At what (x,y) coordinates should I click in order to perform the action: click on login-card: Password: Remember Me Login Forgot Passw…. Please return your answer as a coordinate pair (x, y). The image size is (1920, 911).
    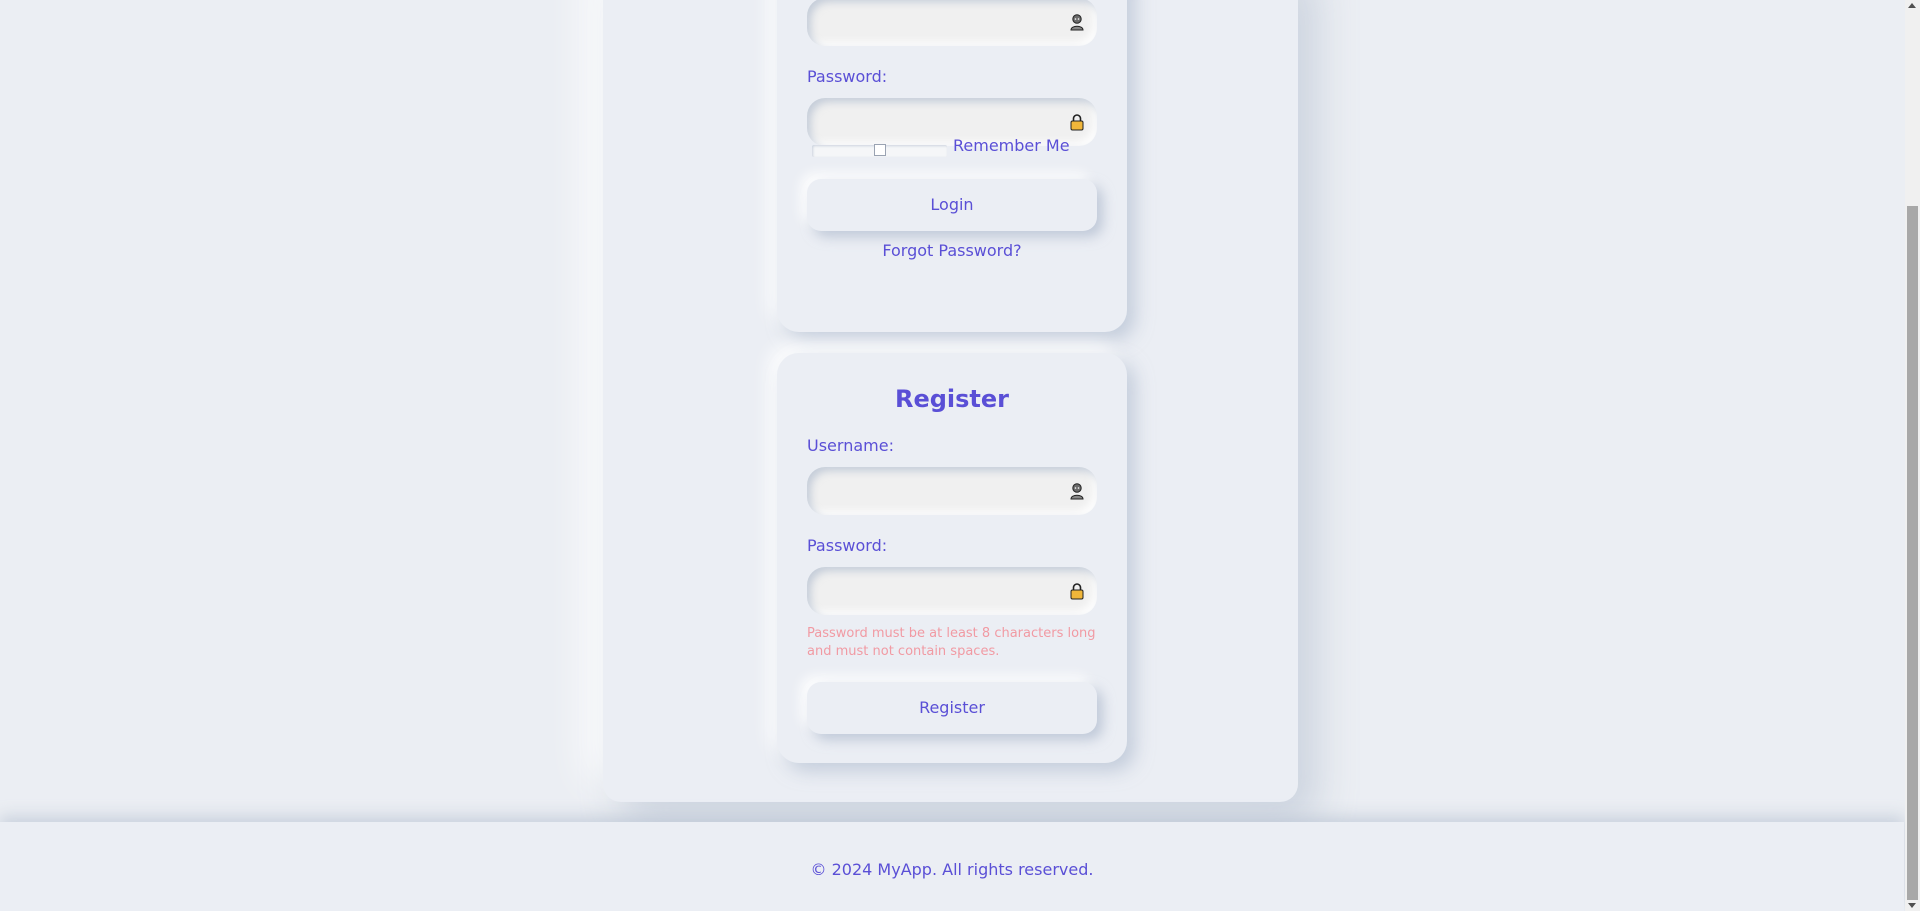
    Looking at the image, I should click on (952, 166).